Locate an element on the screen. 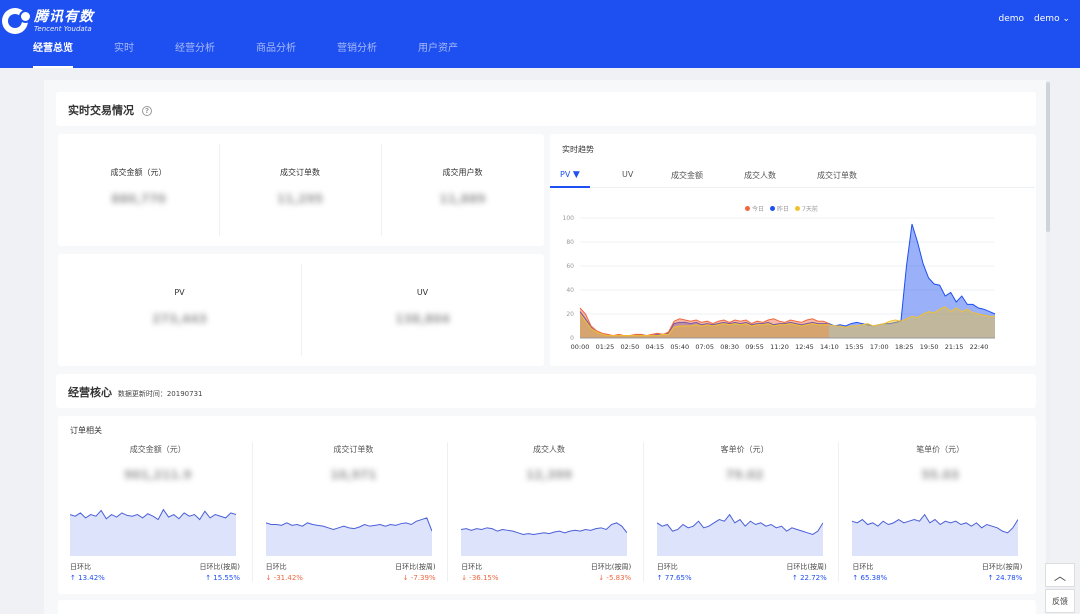  kpi-amount-label: 成交金额（元） is located at coordinates (138, 172).